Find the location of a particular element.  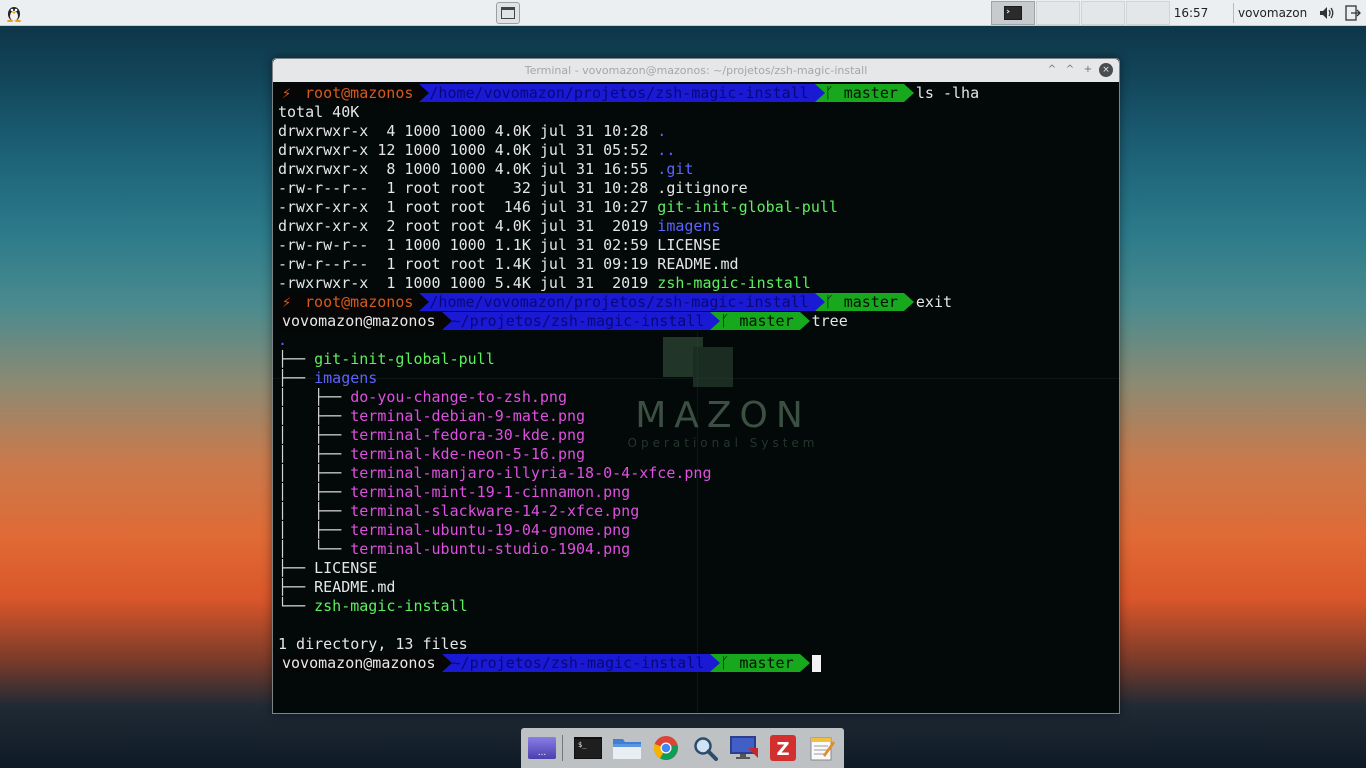

ls-name: LICENSE is located at coordinates (689, 245).